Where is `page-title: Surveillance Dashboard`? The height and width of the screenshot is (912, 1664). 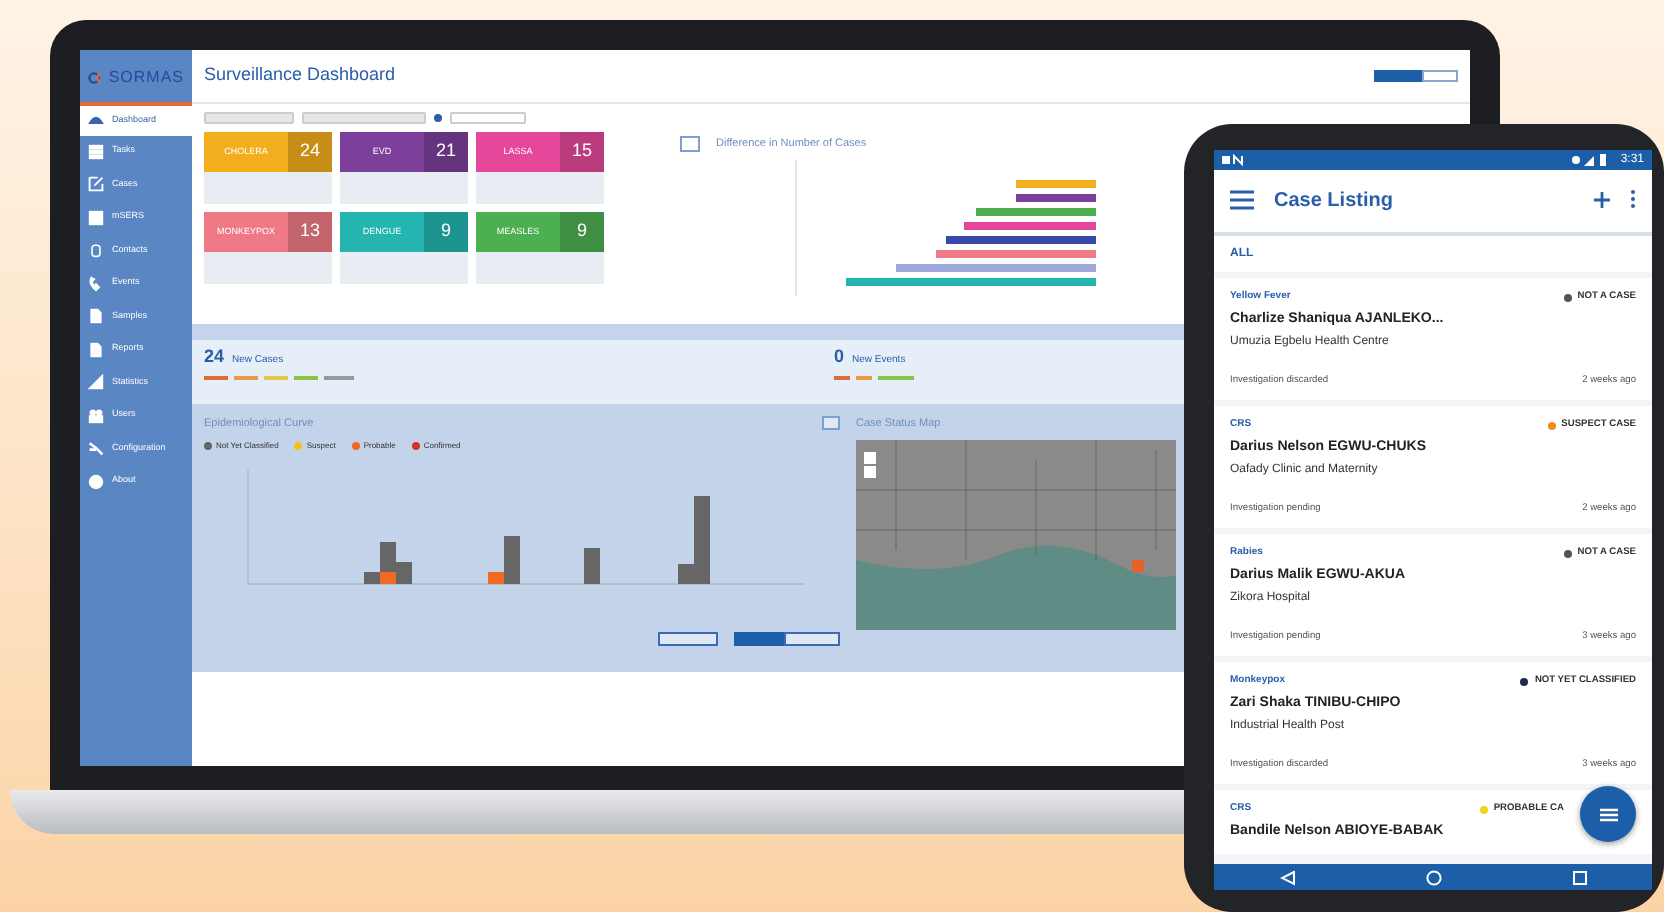
page-title: Surveillance Dashboard is located at coordinates (300, 75).